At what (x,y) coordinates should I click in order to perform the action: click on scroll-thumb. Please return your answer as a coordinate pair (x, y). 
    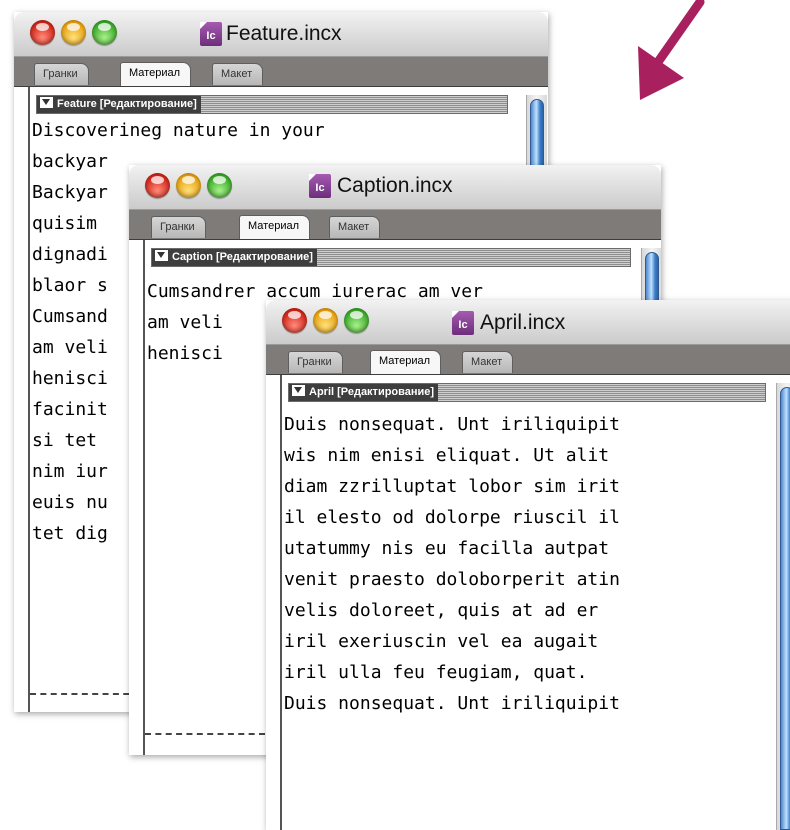
    Looking at the image, I should click on (785, 608).